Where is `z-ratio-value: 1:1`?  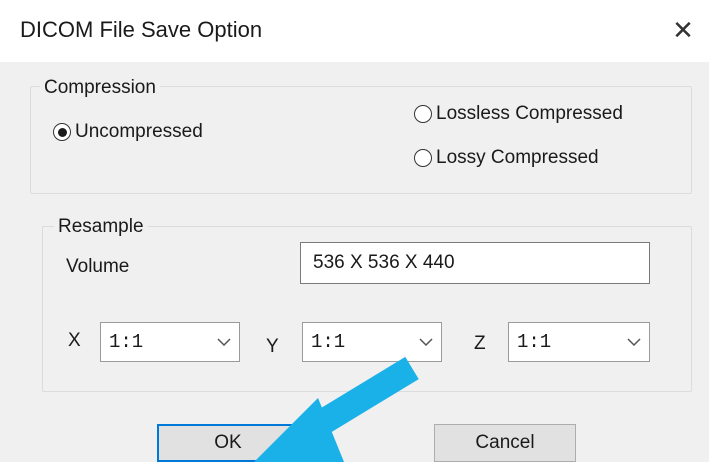
z-ratio-value: 1:1 is located at coordinates (534, 342).